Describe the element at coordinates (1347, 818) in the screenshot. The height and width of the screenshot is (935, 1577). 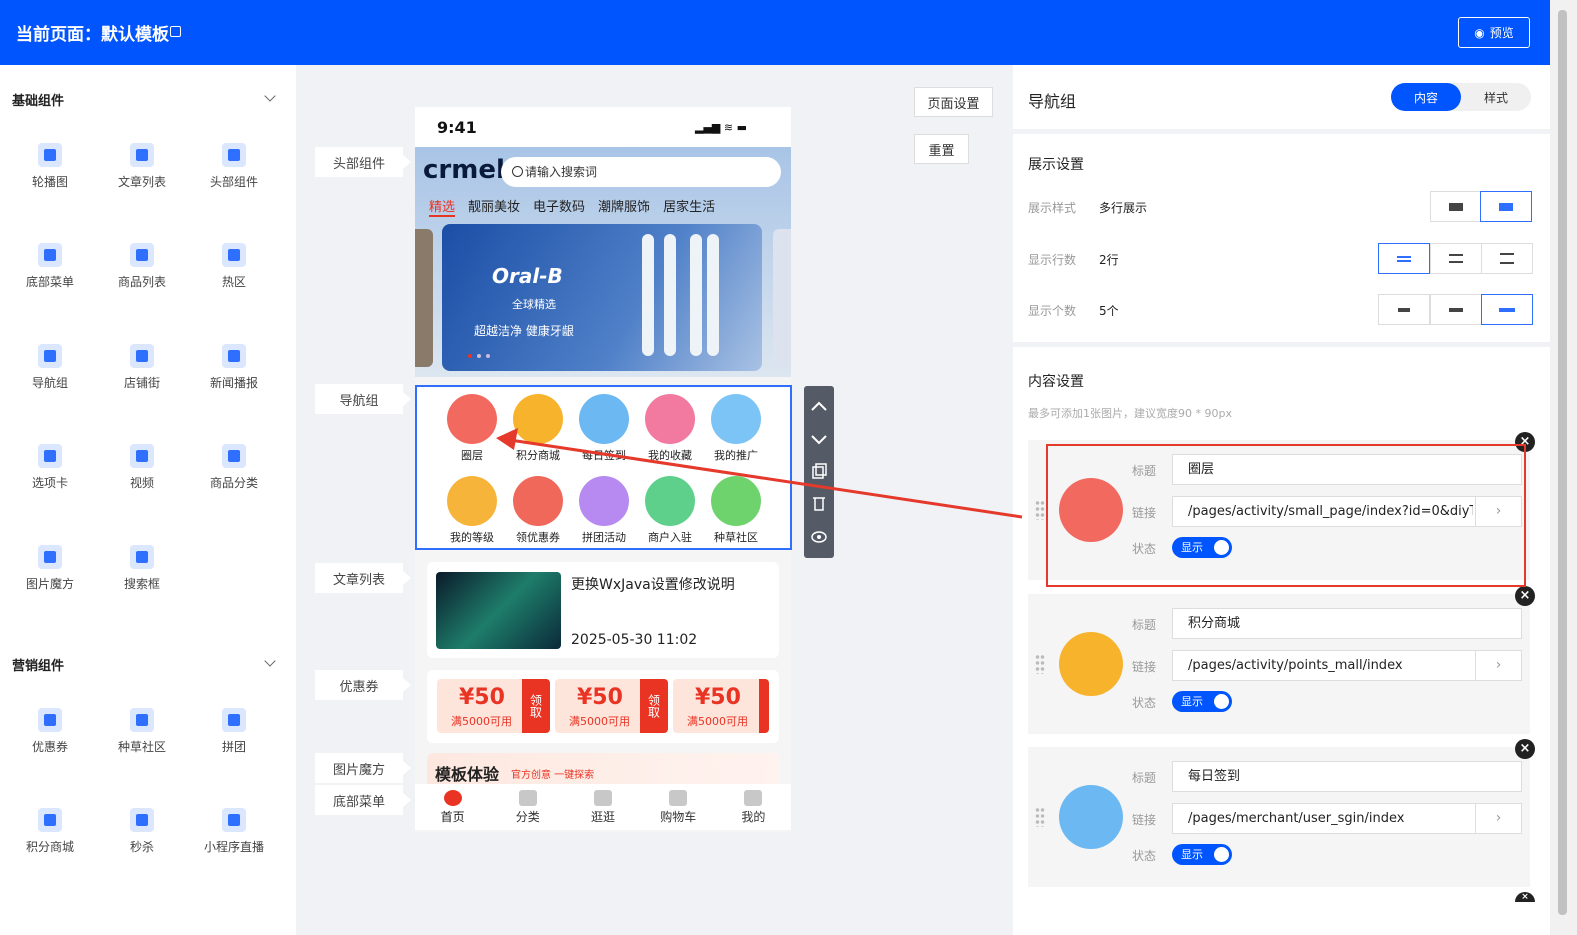
I see `link-input: /pages/merchant/user_sgin/index ›` at that location.